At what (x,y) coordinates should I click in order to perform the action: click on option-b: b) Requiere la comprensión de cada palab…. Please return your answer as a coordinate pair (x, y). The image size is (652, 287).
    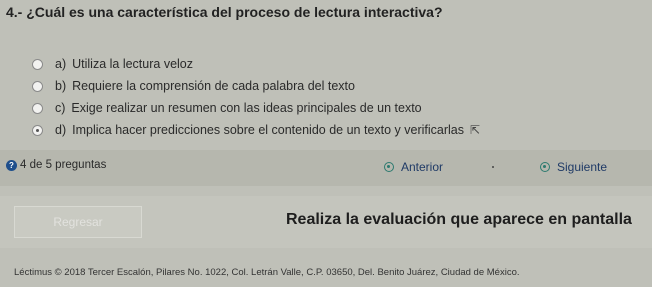
    Looking at the image, I should click on (193, 86).